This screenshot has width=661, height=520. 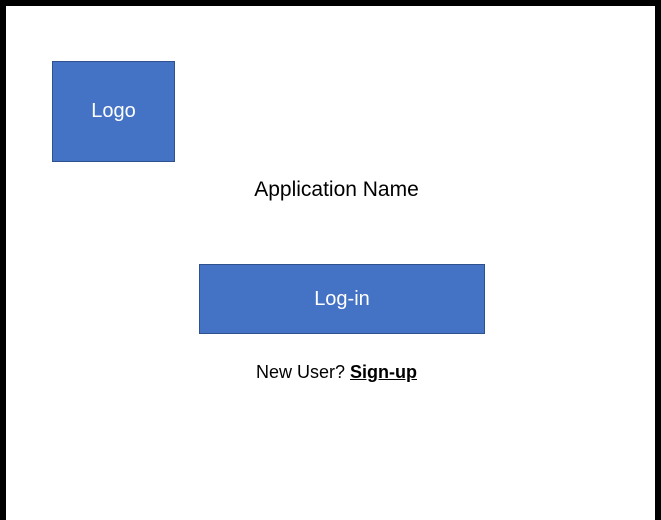 What do you see at coordinates (336, 189) in the screenshot?
I see `application-name: Application Name` at bounding box center [336, 189].